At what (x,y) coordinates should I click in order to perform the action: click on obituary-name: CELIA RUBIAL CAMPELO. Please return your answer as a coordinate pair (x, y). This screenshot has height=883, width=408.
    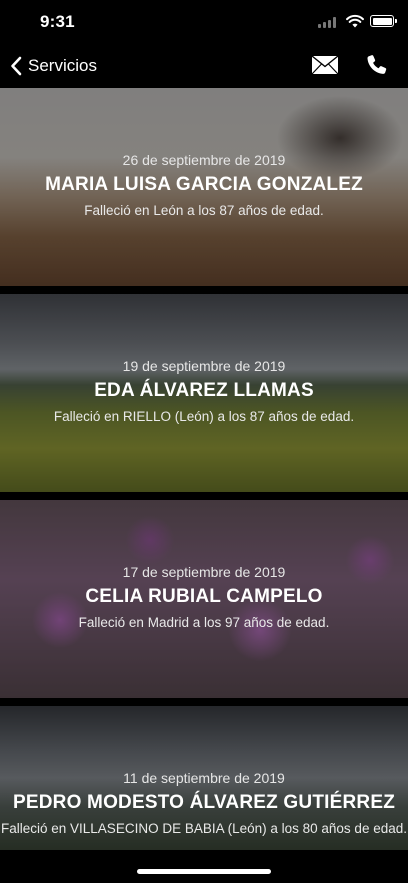
    Looking at the image, I should click on (204, 596).